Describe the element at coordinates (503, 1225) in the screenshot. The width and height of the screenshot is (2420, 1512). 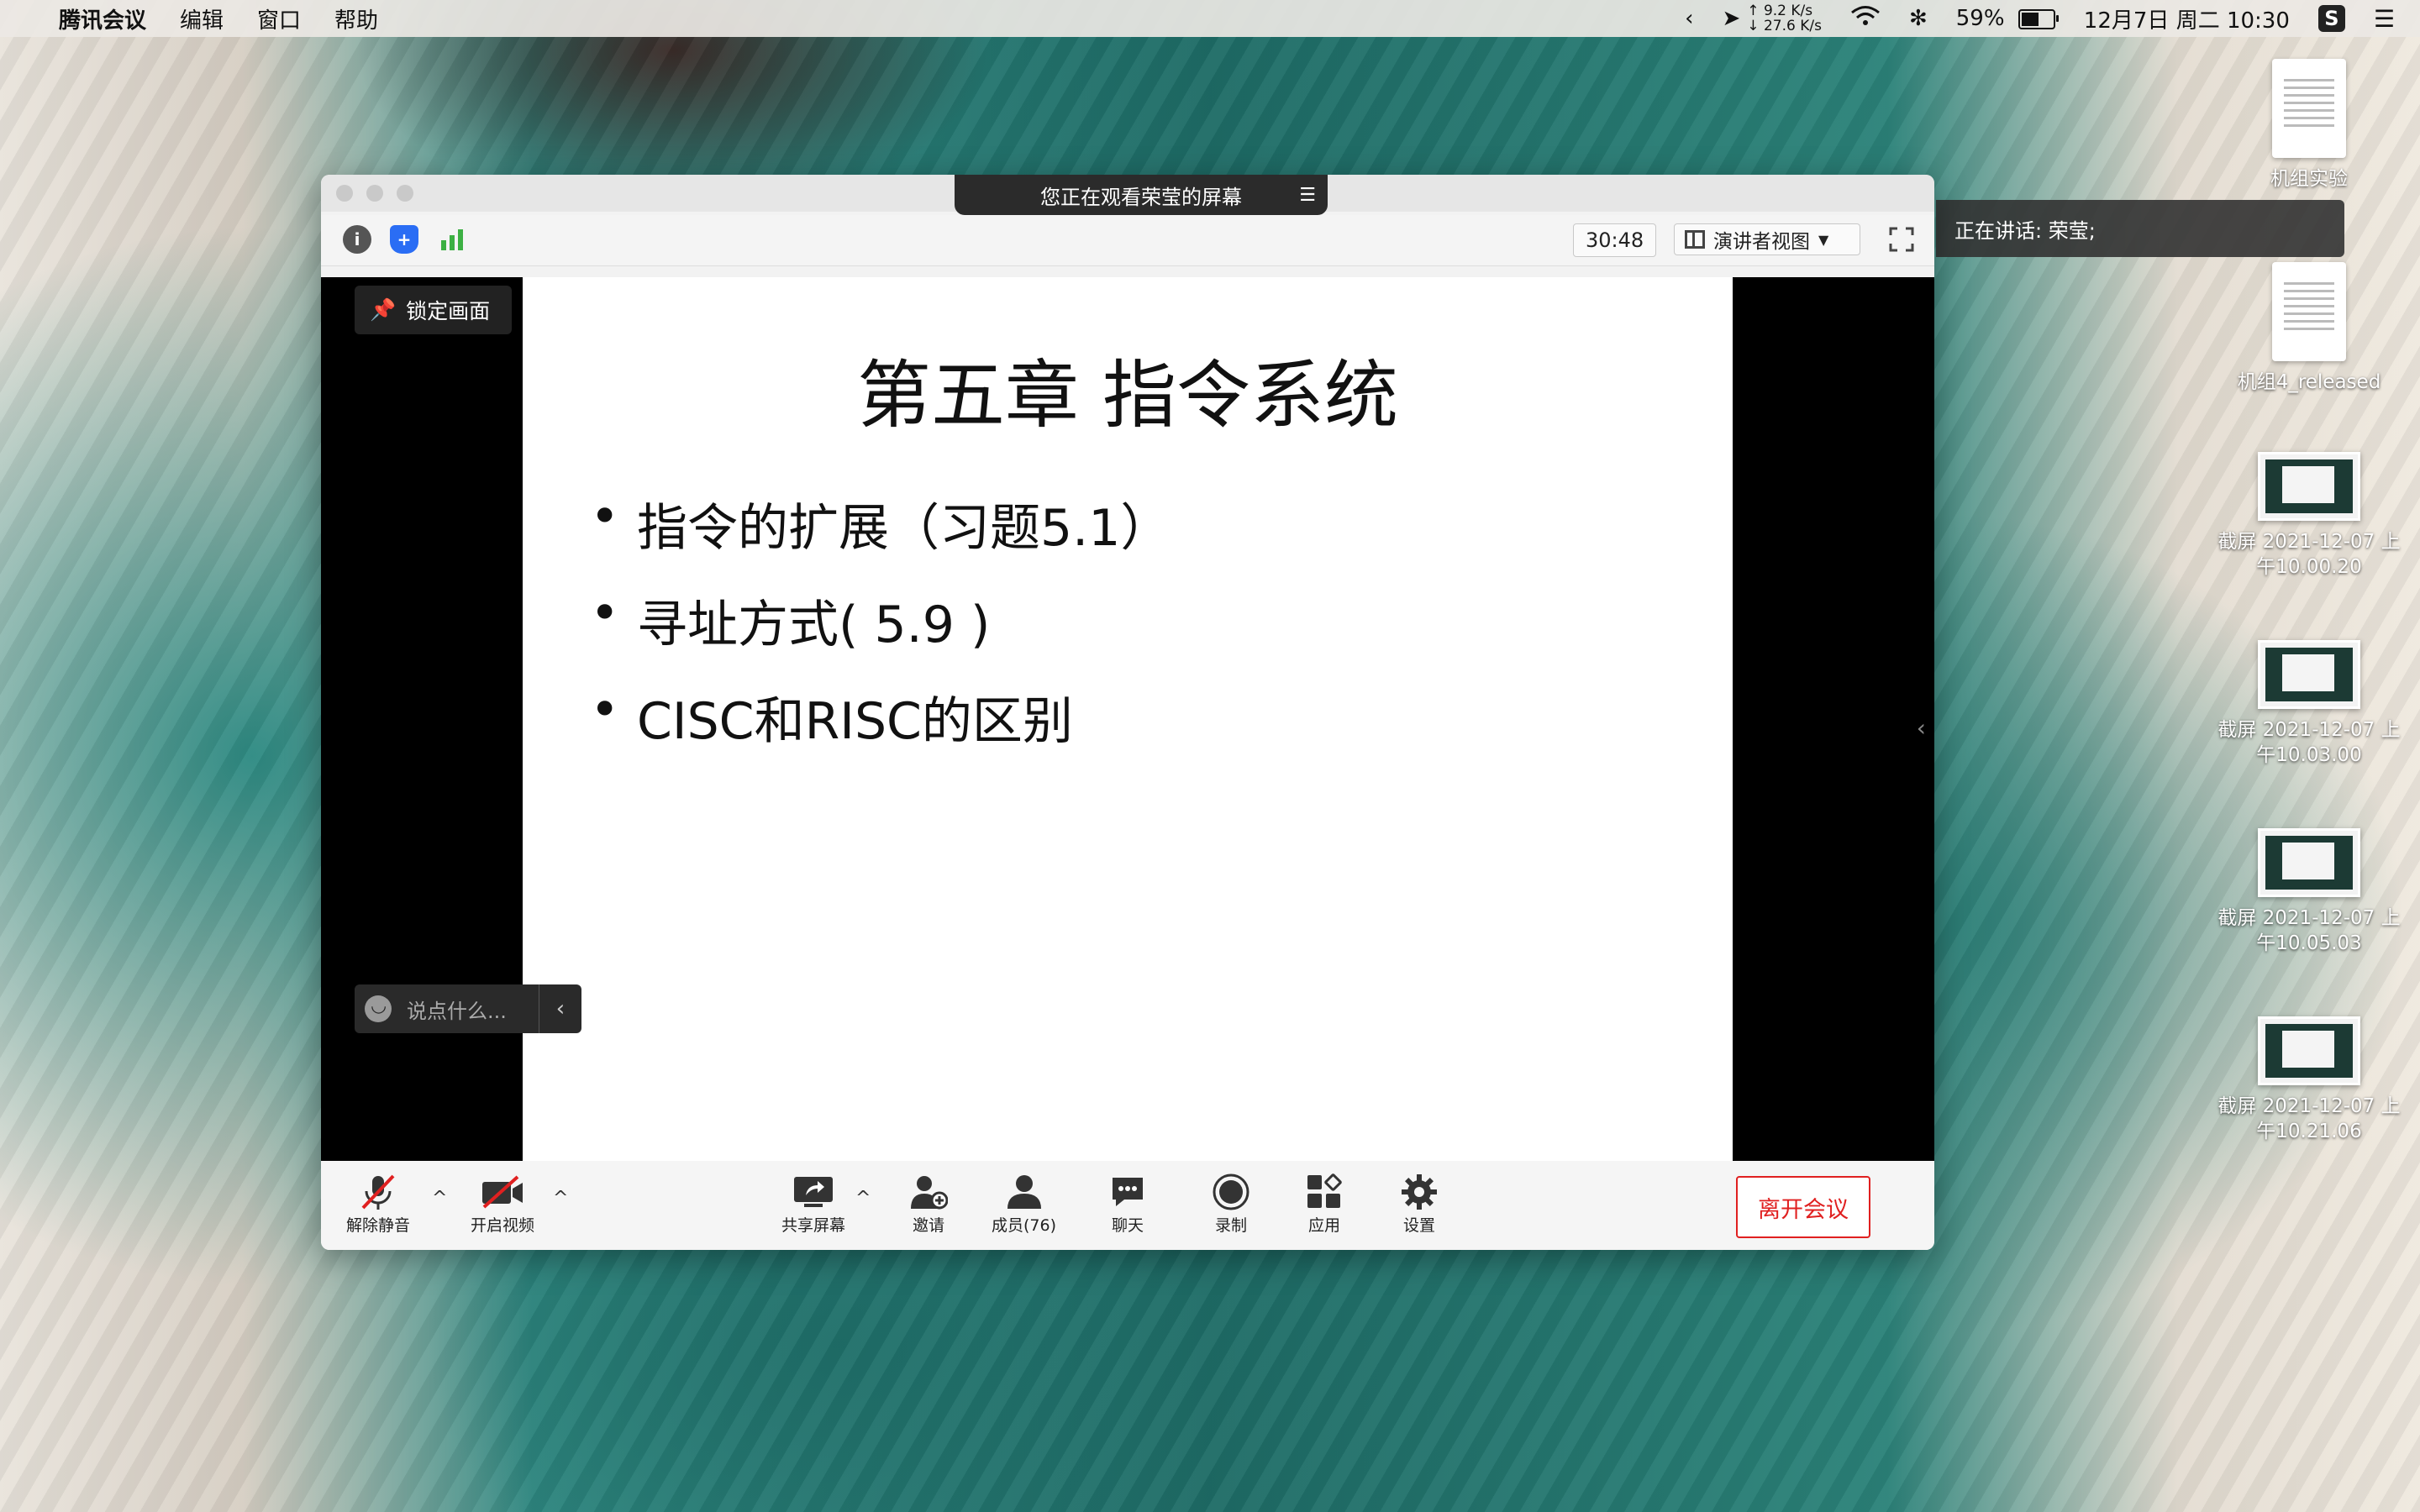
I see `start-video-label: 开启视频` at that location.